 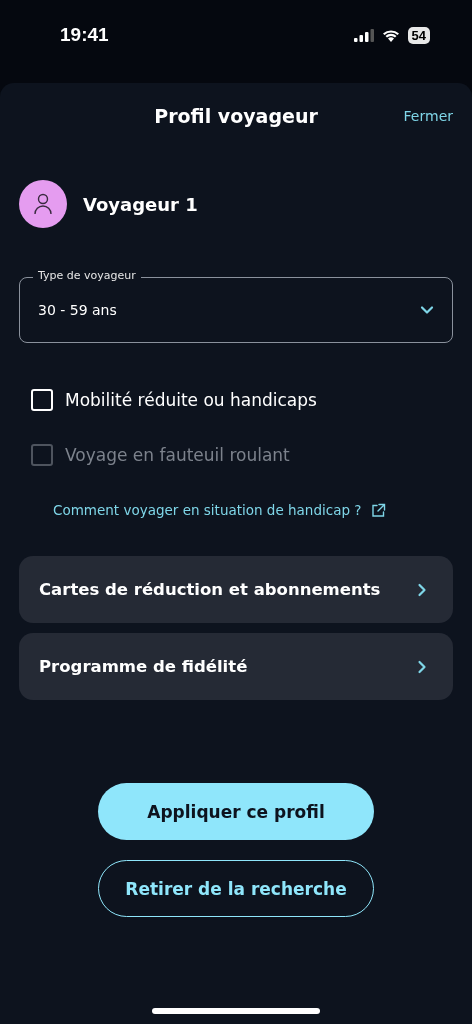 What do you see at coordinates (140, 204) in the screenshot?
I see `traveler-name: Voyageur 1` at bounding box center [140, 204].